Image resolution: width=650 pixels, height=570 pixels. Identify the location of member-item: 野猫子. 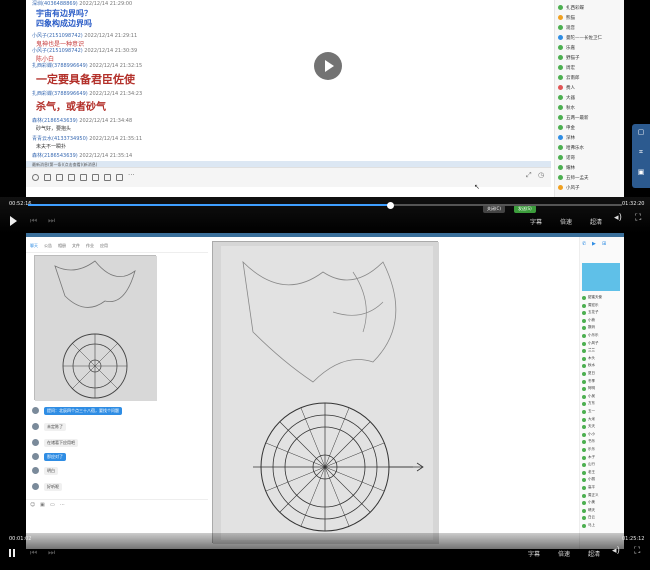
(591, 58).